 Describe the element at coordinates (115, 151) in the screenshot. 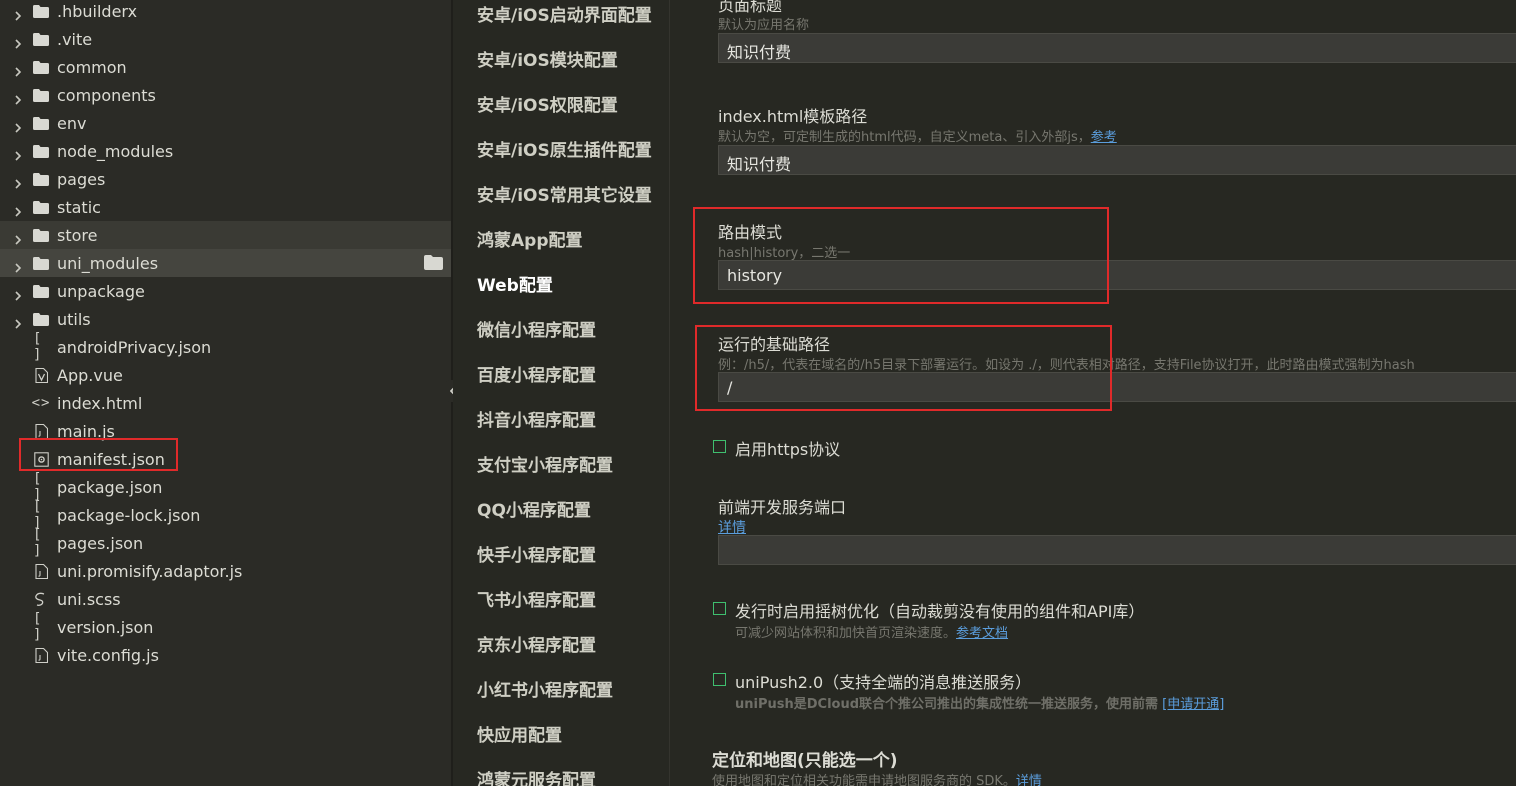

I see `tree-item-label: node_modules` at that location.